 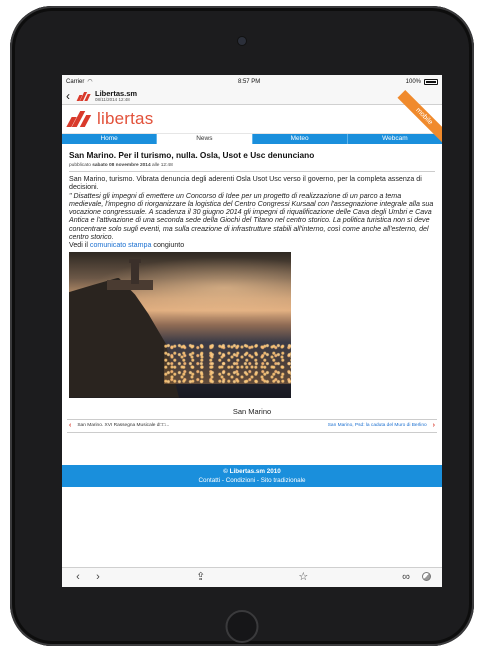 What do you see at coordinates (433, 426) in the screenshot?
I see `arrow-right-icon: ›` at bounding box center [433, 426].